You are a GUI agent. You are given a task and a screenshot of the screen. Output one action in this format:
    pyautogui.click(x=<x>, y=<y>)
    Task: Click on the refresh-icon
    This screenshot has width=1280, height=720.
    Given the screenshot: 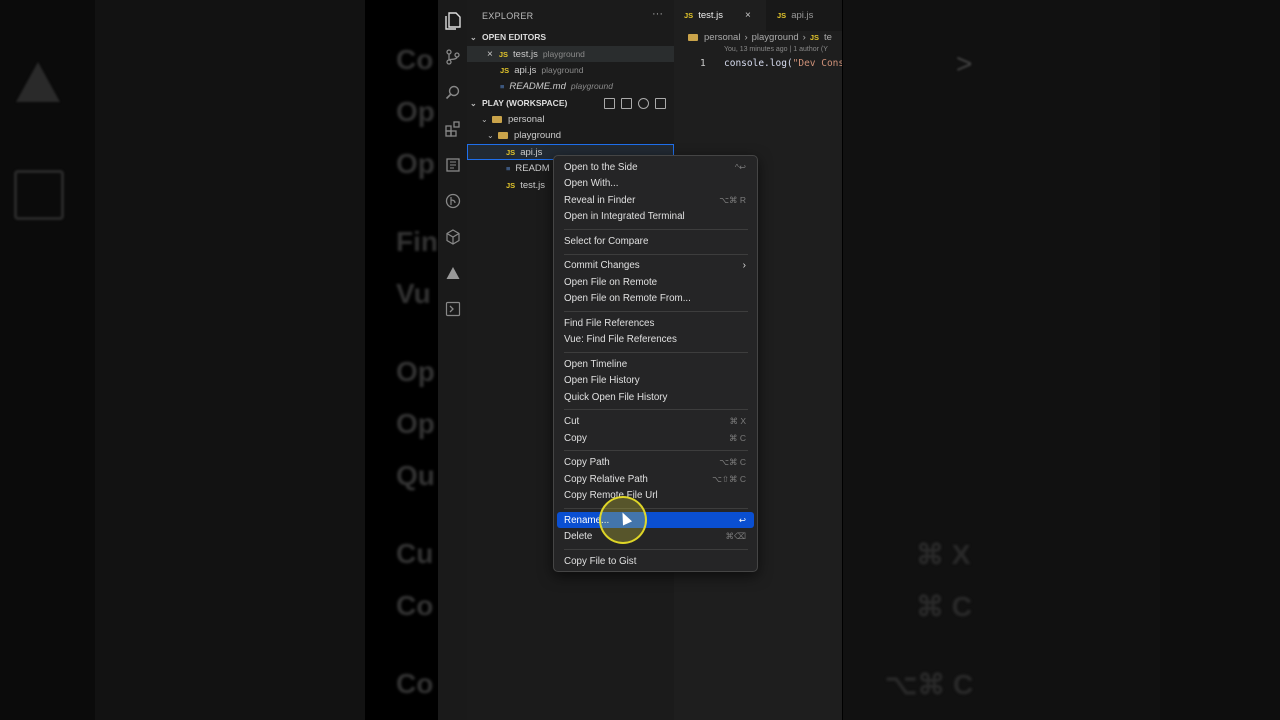 What is the action you would take?
    pyautogui.click(x=643, y=103)
    